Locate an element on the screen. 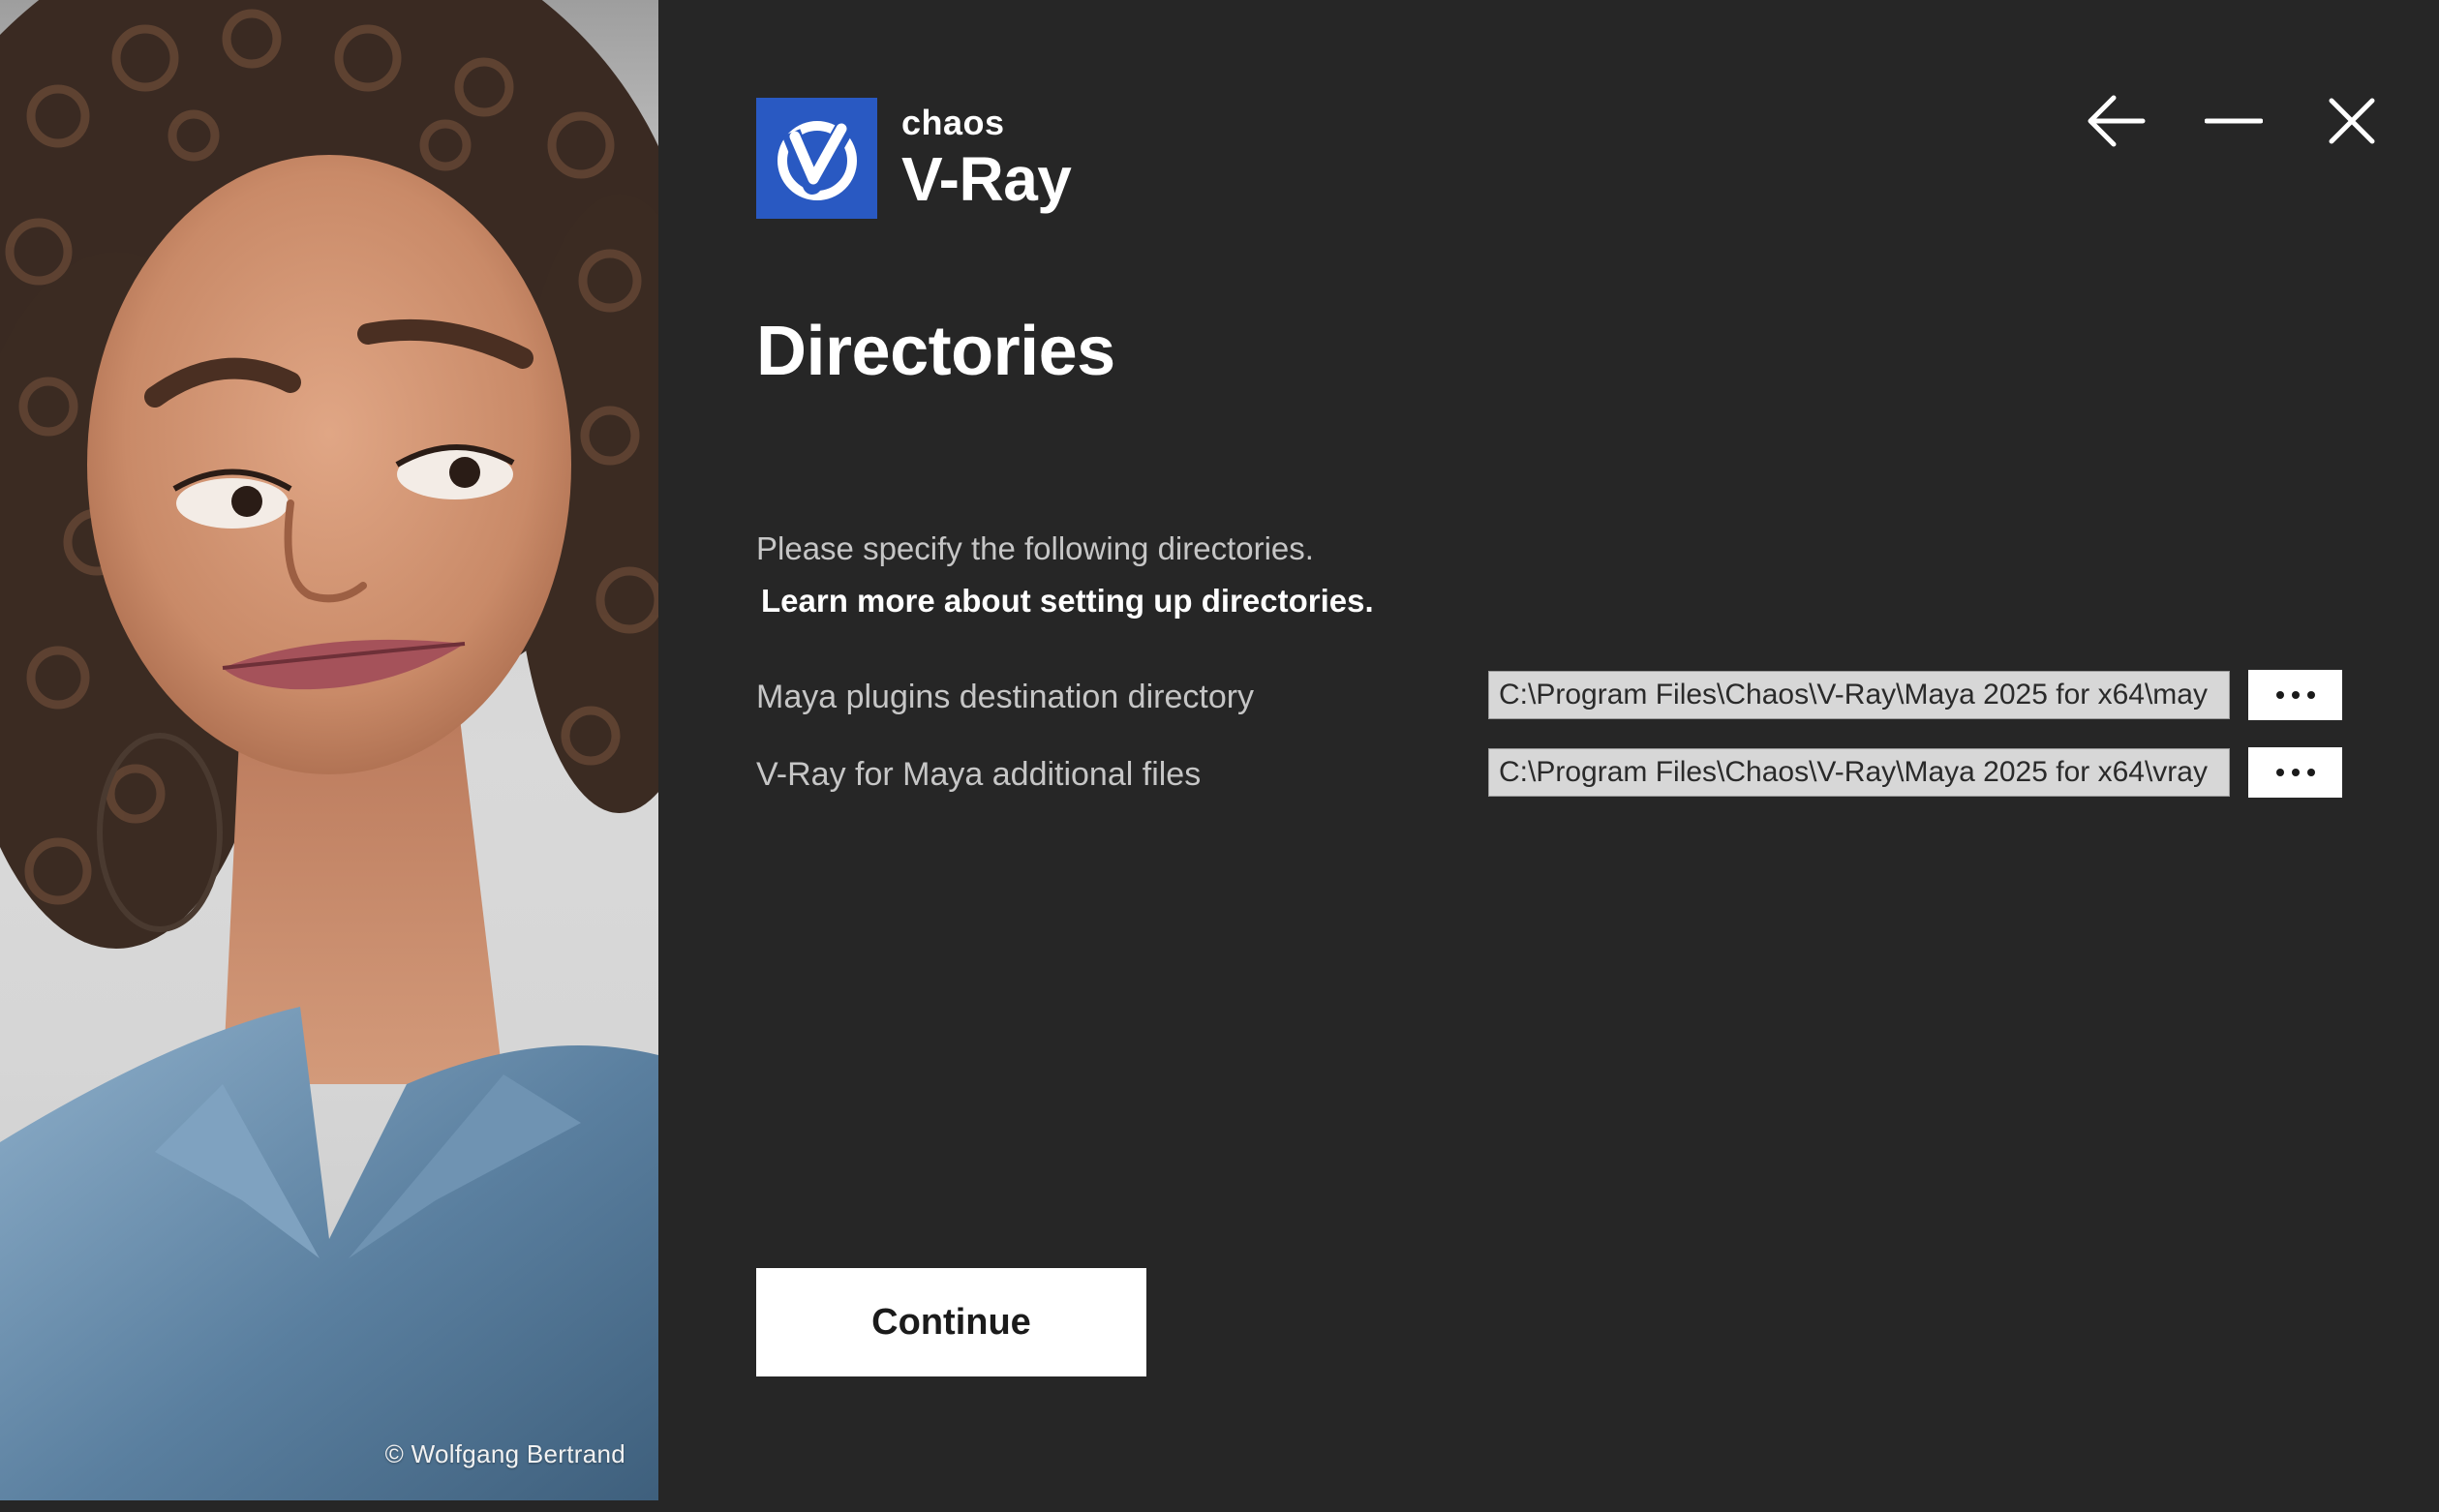  directory-label: Maya plugins destination directory is located at coordinates (1005, 697).